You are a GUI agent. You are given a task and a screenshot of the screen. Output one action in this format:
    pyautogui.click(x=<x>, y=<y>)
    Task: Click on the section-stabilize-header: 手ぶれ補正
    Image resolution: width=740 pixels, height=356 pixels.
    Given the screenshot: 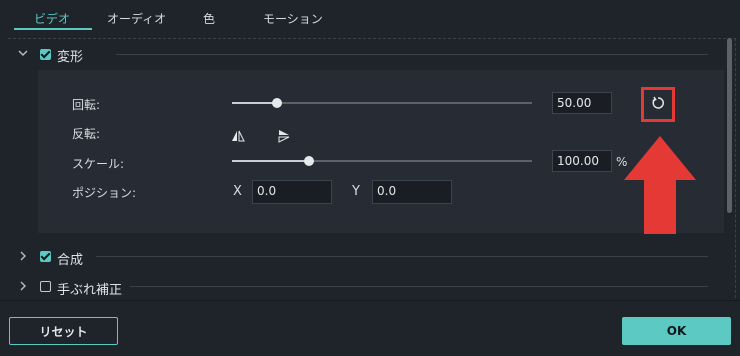 What is the action you would take?
    pyautogui.click(x=370, y=288)
    